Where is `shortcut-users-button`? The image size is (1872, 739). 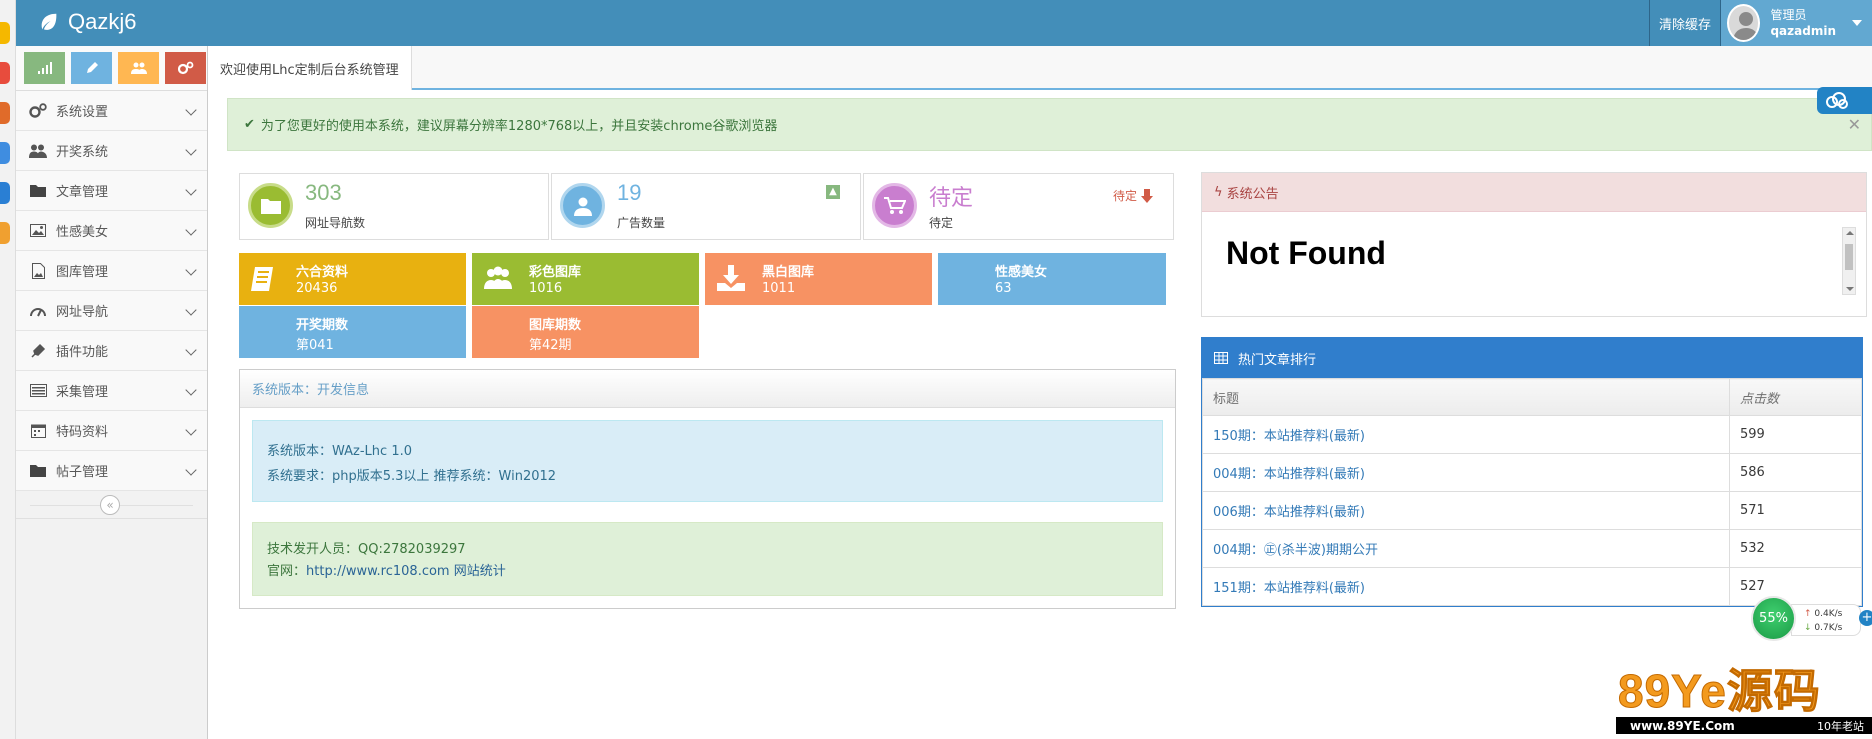 shortcut-users-button is located at coordinates (138, 68).